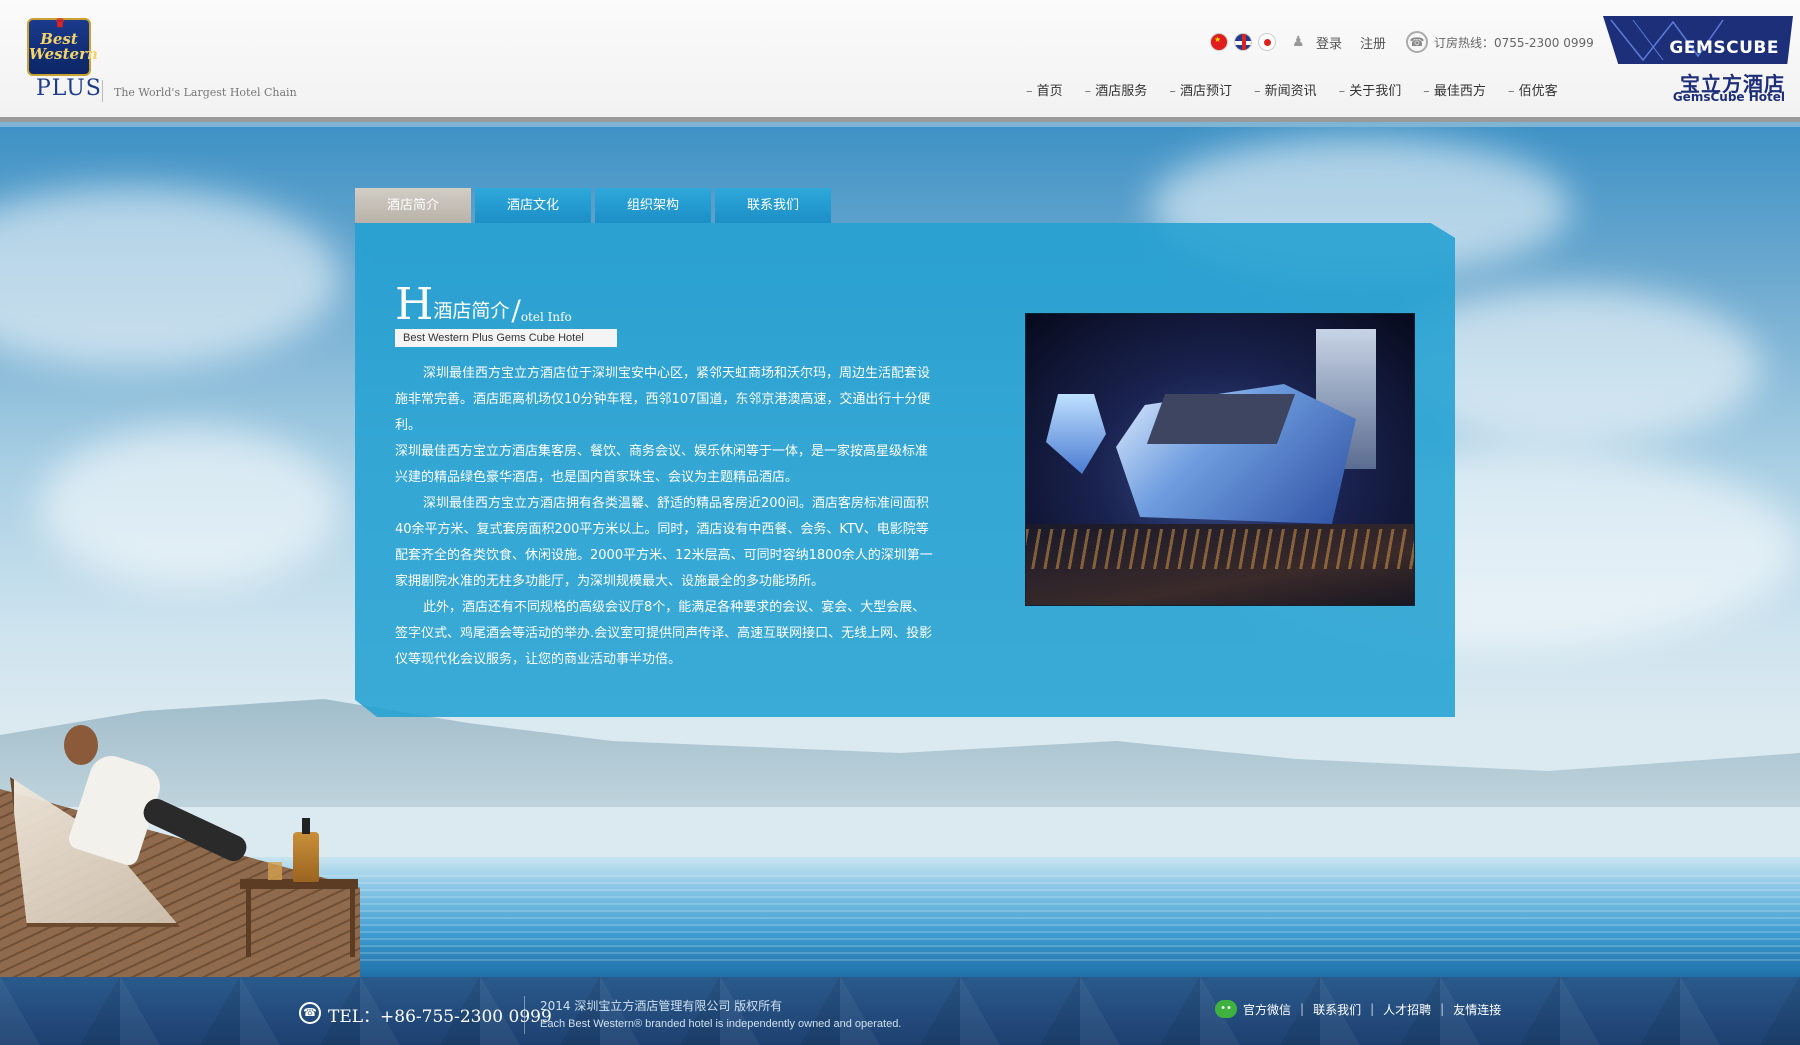  I want to click on user-icon: ♟, so click(1298, 42).